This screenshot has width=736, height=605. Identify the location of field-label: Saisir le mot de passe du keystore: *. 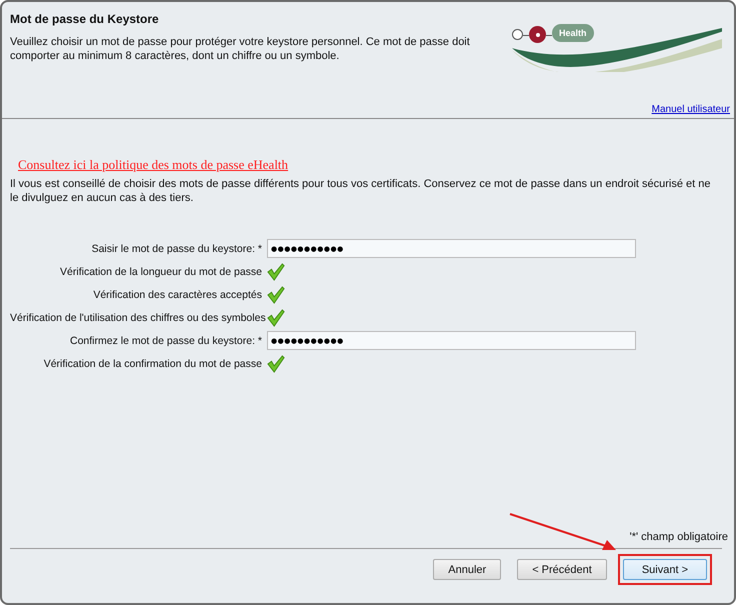
(176, 248).